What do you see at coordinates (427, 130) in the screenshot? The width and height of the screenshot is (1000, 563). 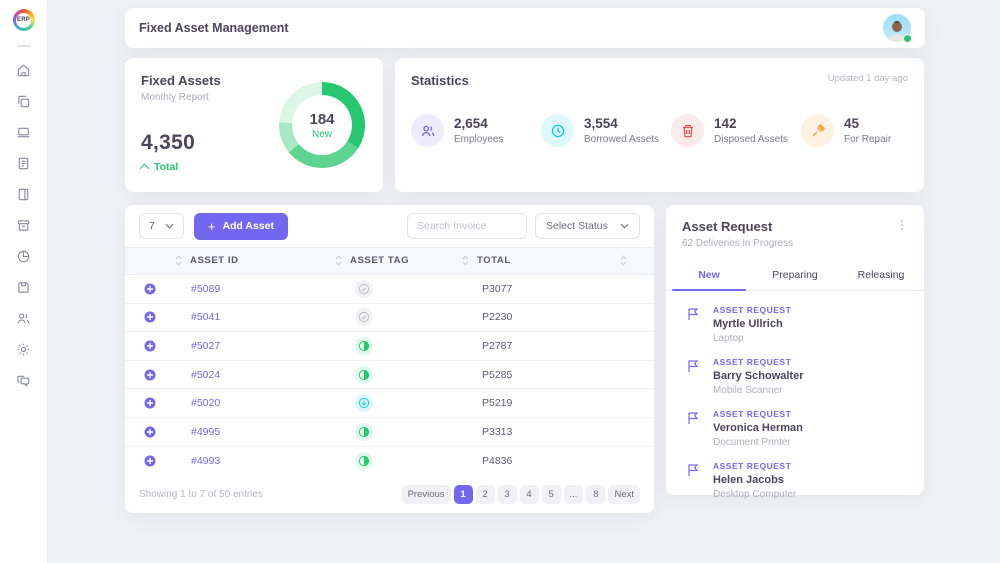 I see `users-icon` at bounding box center [427, 130].